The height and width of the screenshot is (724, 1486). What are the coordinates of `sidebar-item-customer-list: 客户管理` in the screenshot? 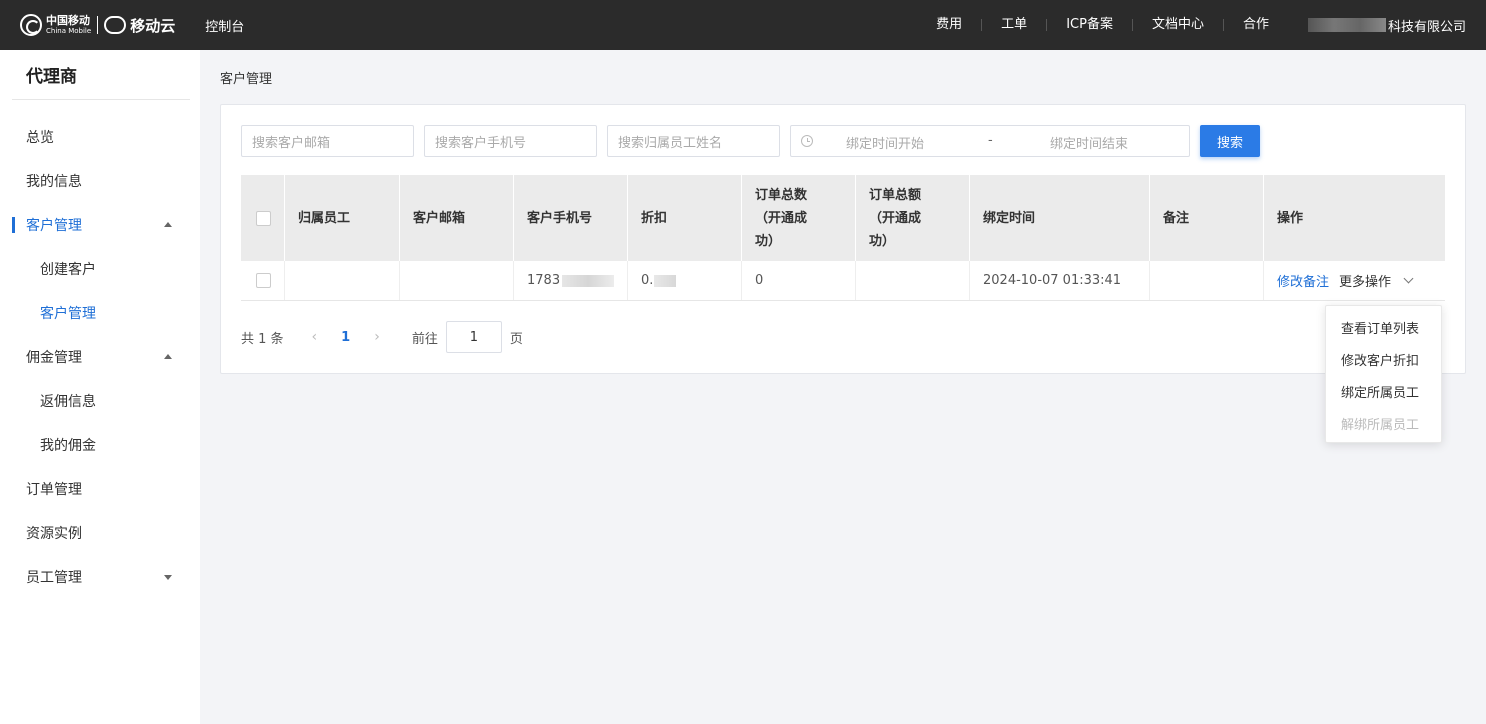 It's located at (100, 313).